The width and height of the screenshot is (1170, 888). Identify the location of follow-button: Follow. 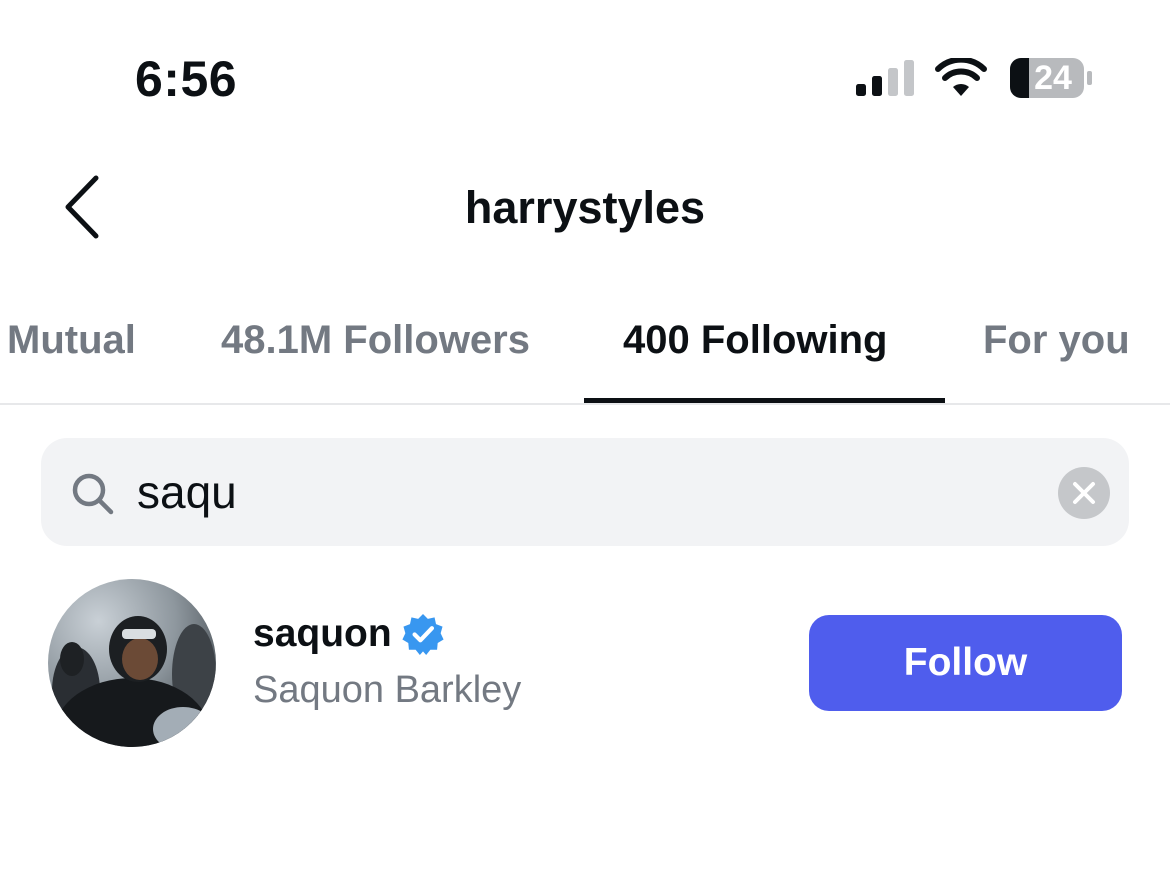
(965, 663).